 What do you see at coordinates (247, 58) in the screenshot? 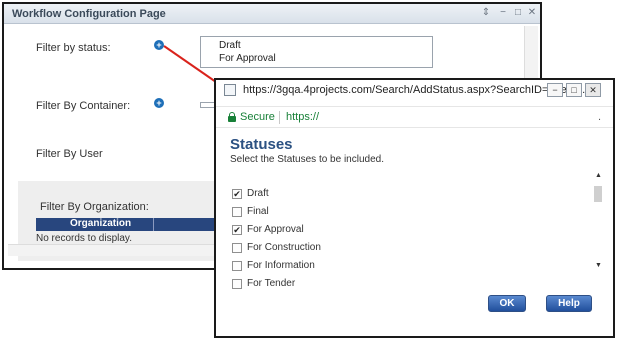
I see `selected-status-item: For Approval` at bounding box center [247, 58].